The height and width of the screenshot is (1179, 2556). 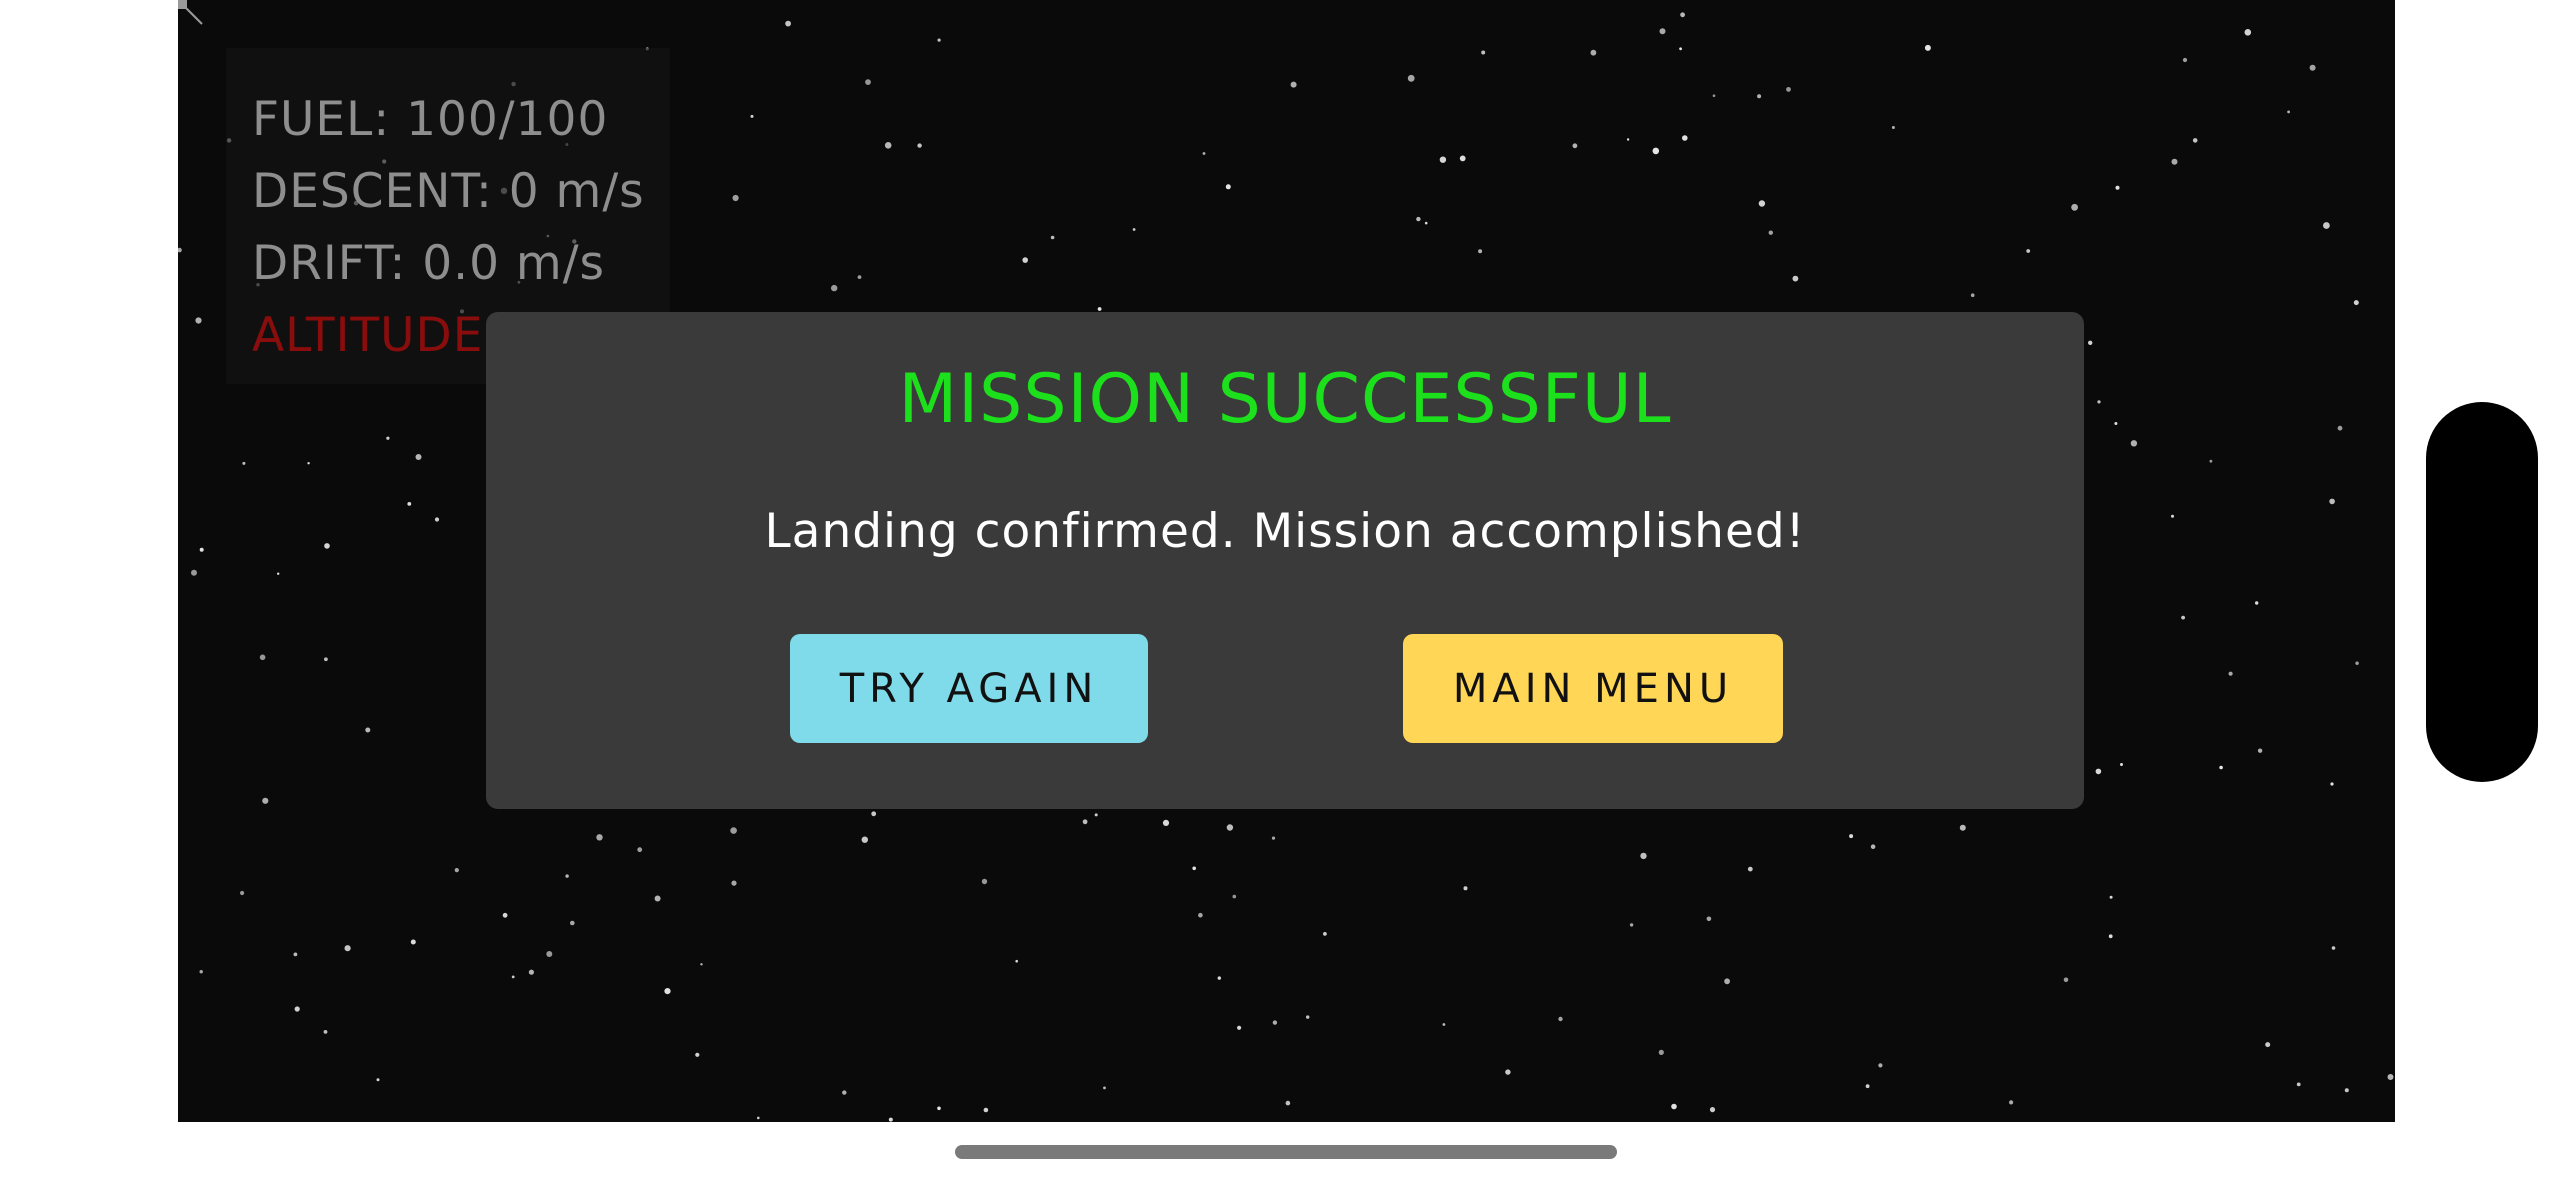 I want to click on try-again-button: TRY AGAIN, so click(x=969, y=688).